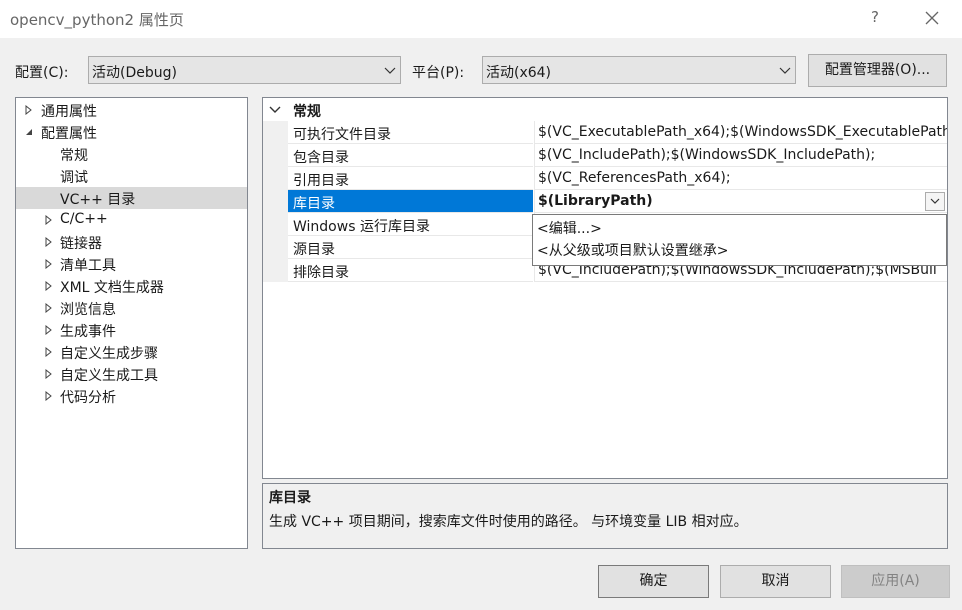  What do you see at coordinates (410, 132) in the screenshot?
I see `property-name-cell: 可执行文件目录` at bounding box center [410, 132].